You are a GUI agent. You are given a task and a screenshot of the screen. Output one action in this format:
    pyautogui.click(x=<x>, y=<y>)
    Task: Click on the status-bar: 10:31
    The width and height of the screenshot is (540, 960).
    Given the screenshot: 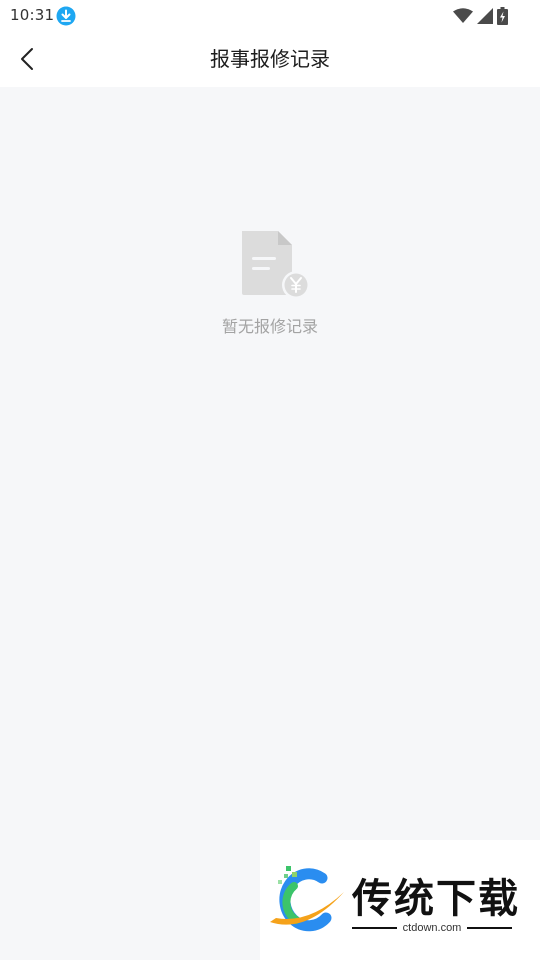 What is the action you would take?
    pyautogui.click(x=270, y=16)
    